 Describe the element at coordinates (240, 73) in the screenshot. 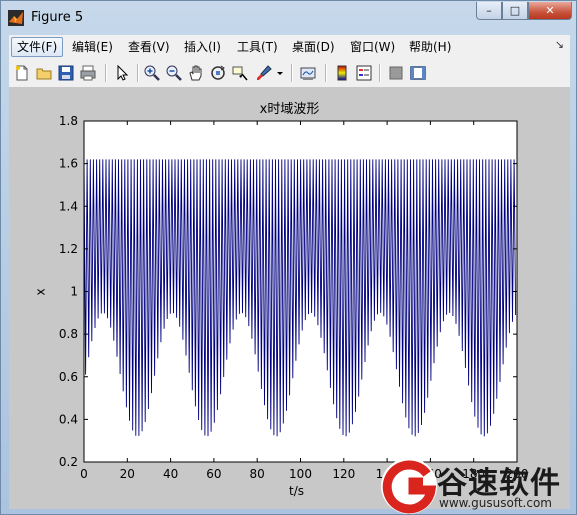

I see `data-cursor-icon` at that location.